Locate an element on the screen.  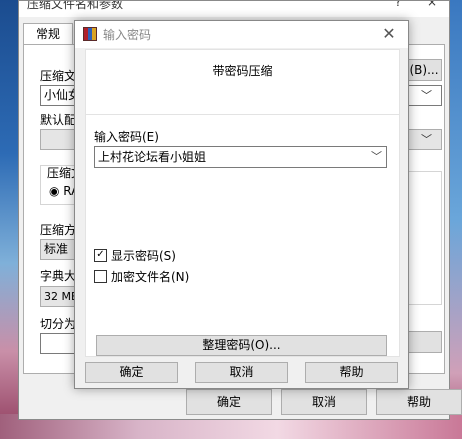
dialog-heading: 带密码压缩 is located at coordinates (242, 71).